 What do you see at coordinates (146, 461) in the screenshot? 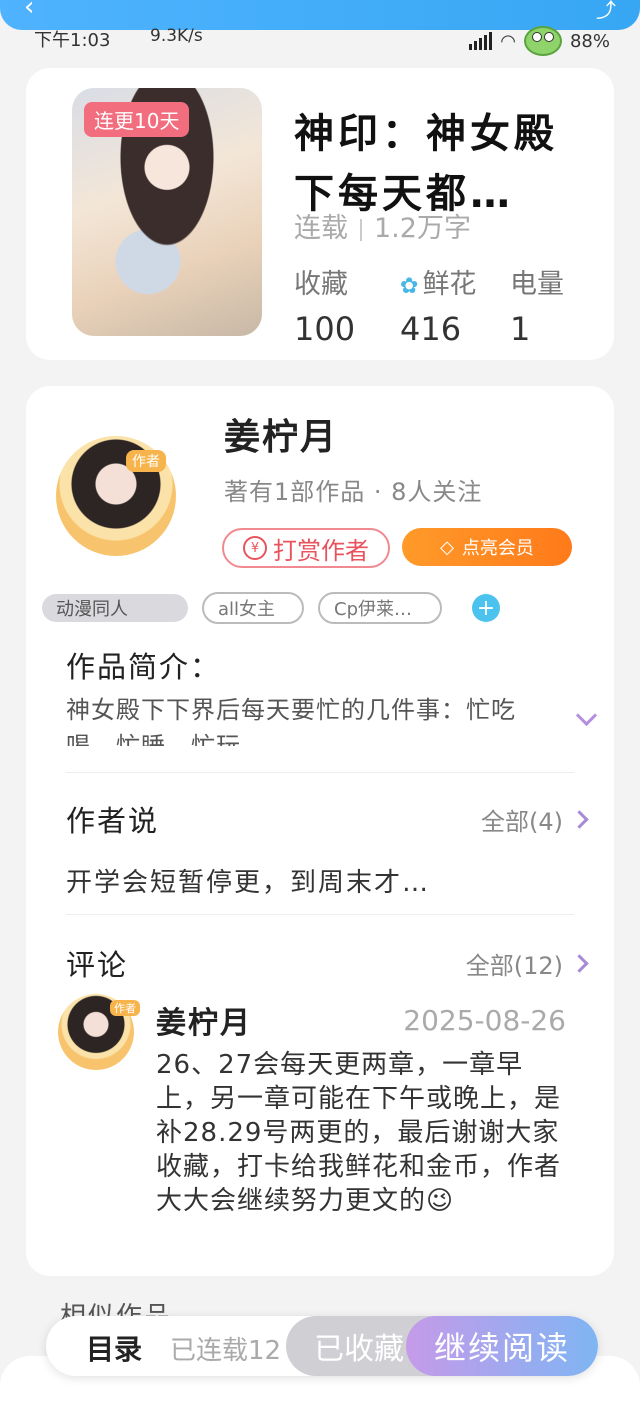
I see `author-avatar-tag: 作者` at bounding box center [146, 461].